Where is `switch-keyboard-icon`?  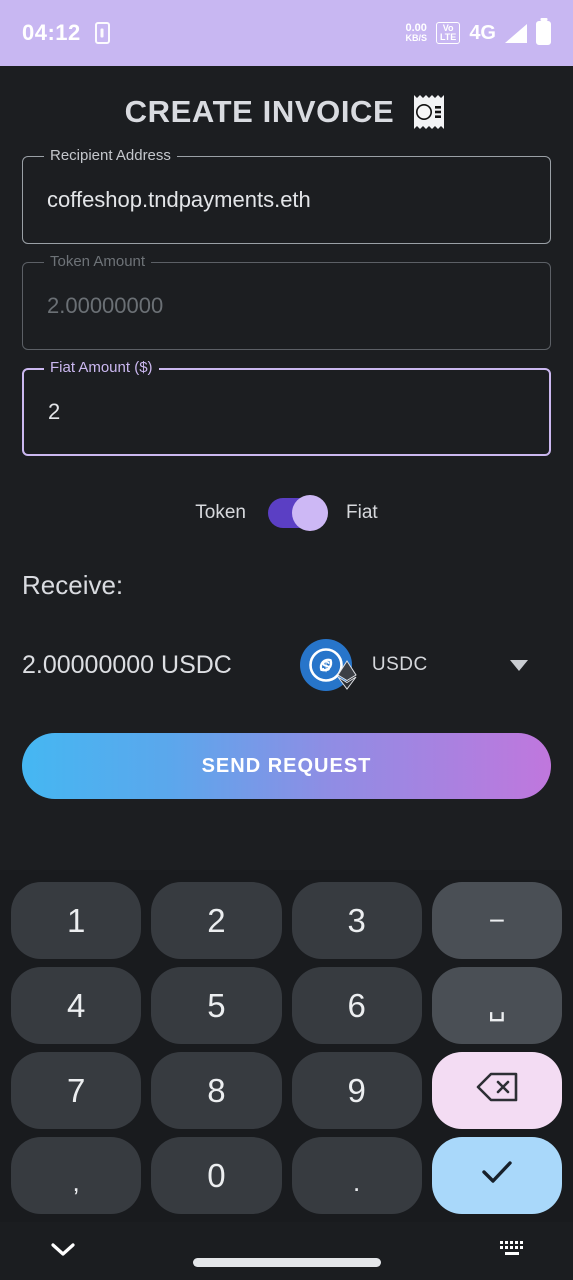 switch-keyboard-icon is located at coordinates (512, 1251).